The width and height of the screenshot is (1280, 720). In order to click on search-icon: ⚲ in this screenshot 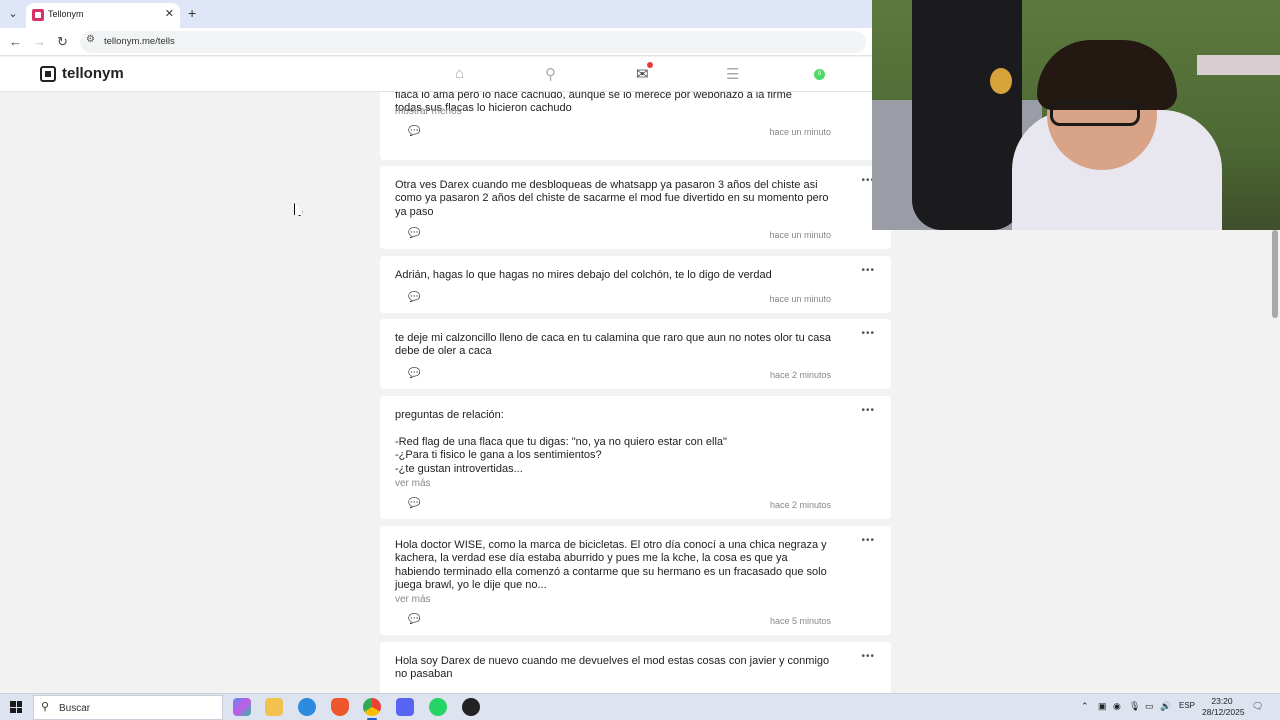, I will do `click(550, 74)`.